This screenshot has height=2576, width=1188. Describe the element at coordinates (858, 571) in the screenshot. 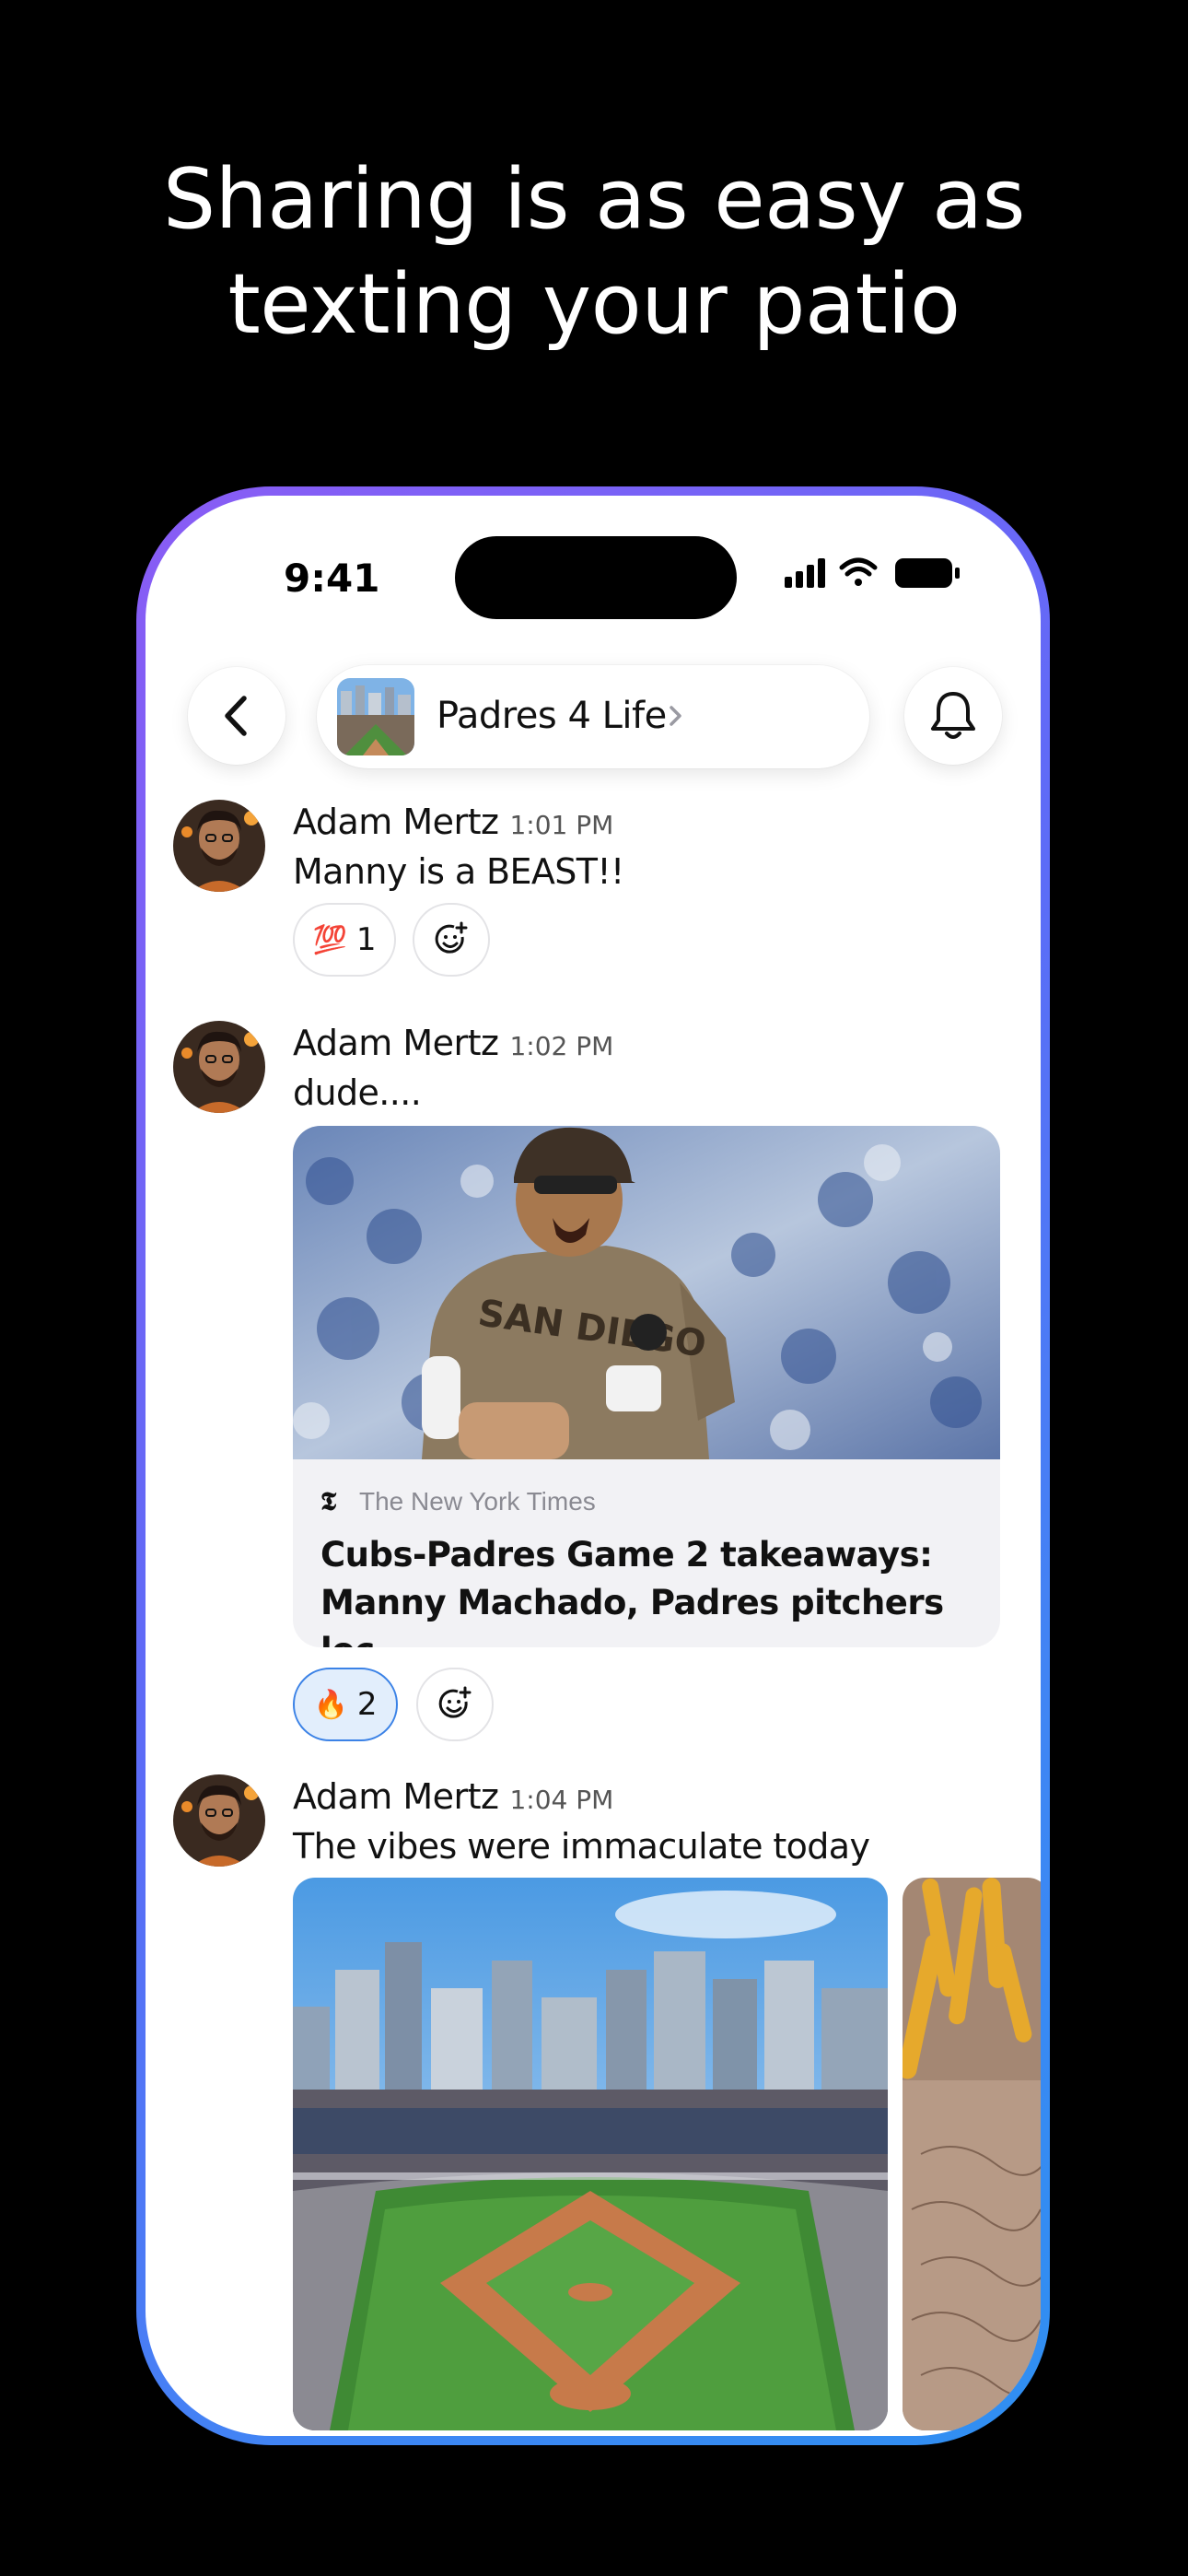

I see `wifi-icon` at that location.